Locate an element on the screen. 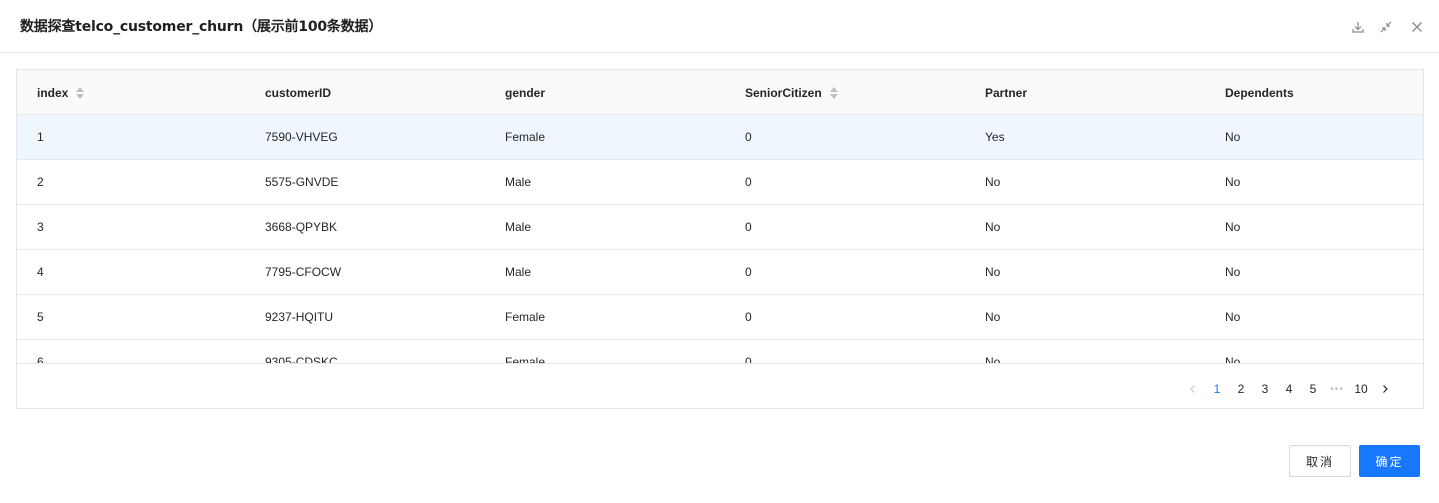  close-icon is located at coordinates (1417, 27).